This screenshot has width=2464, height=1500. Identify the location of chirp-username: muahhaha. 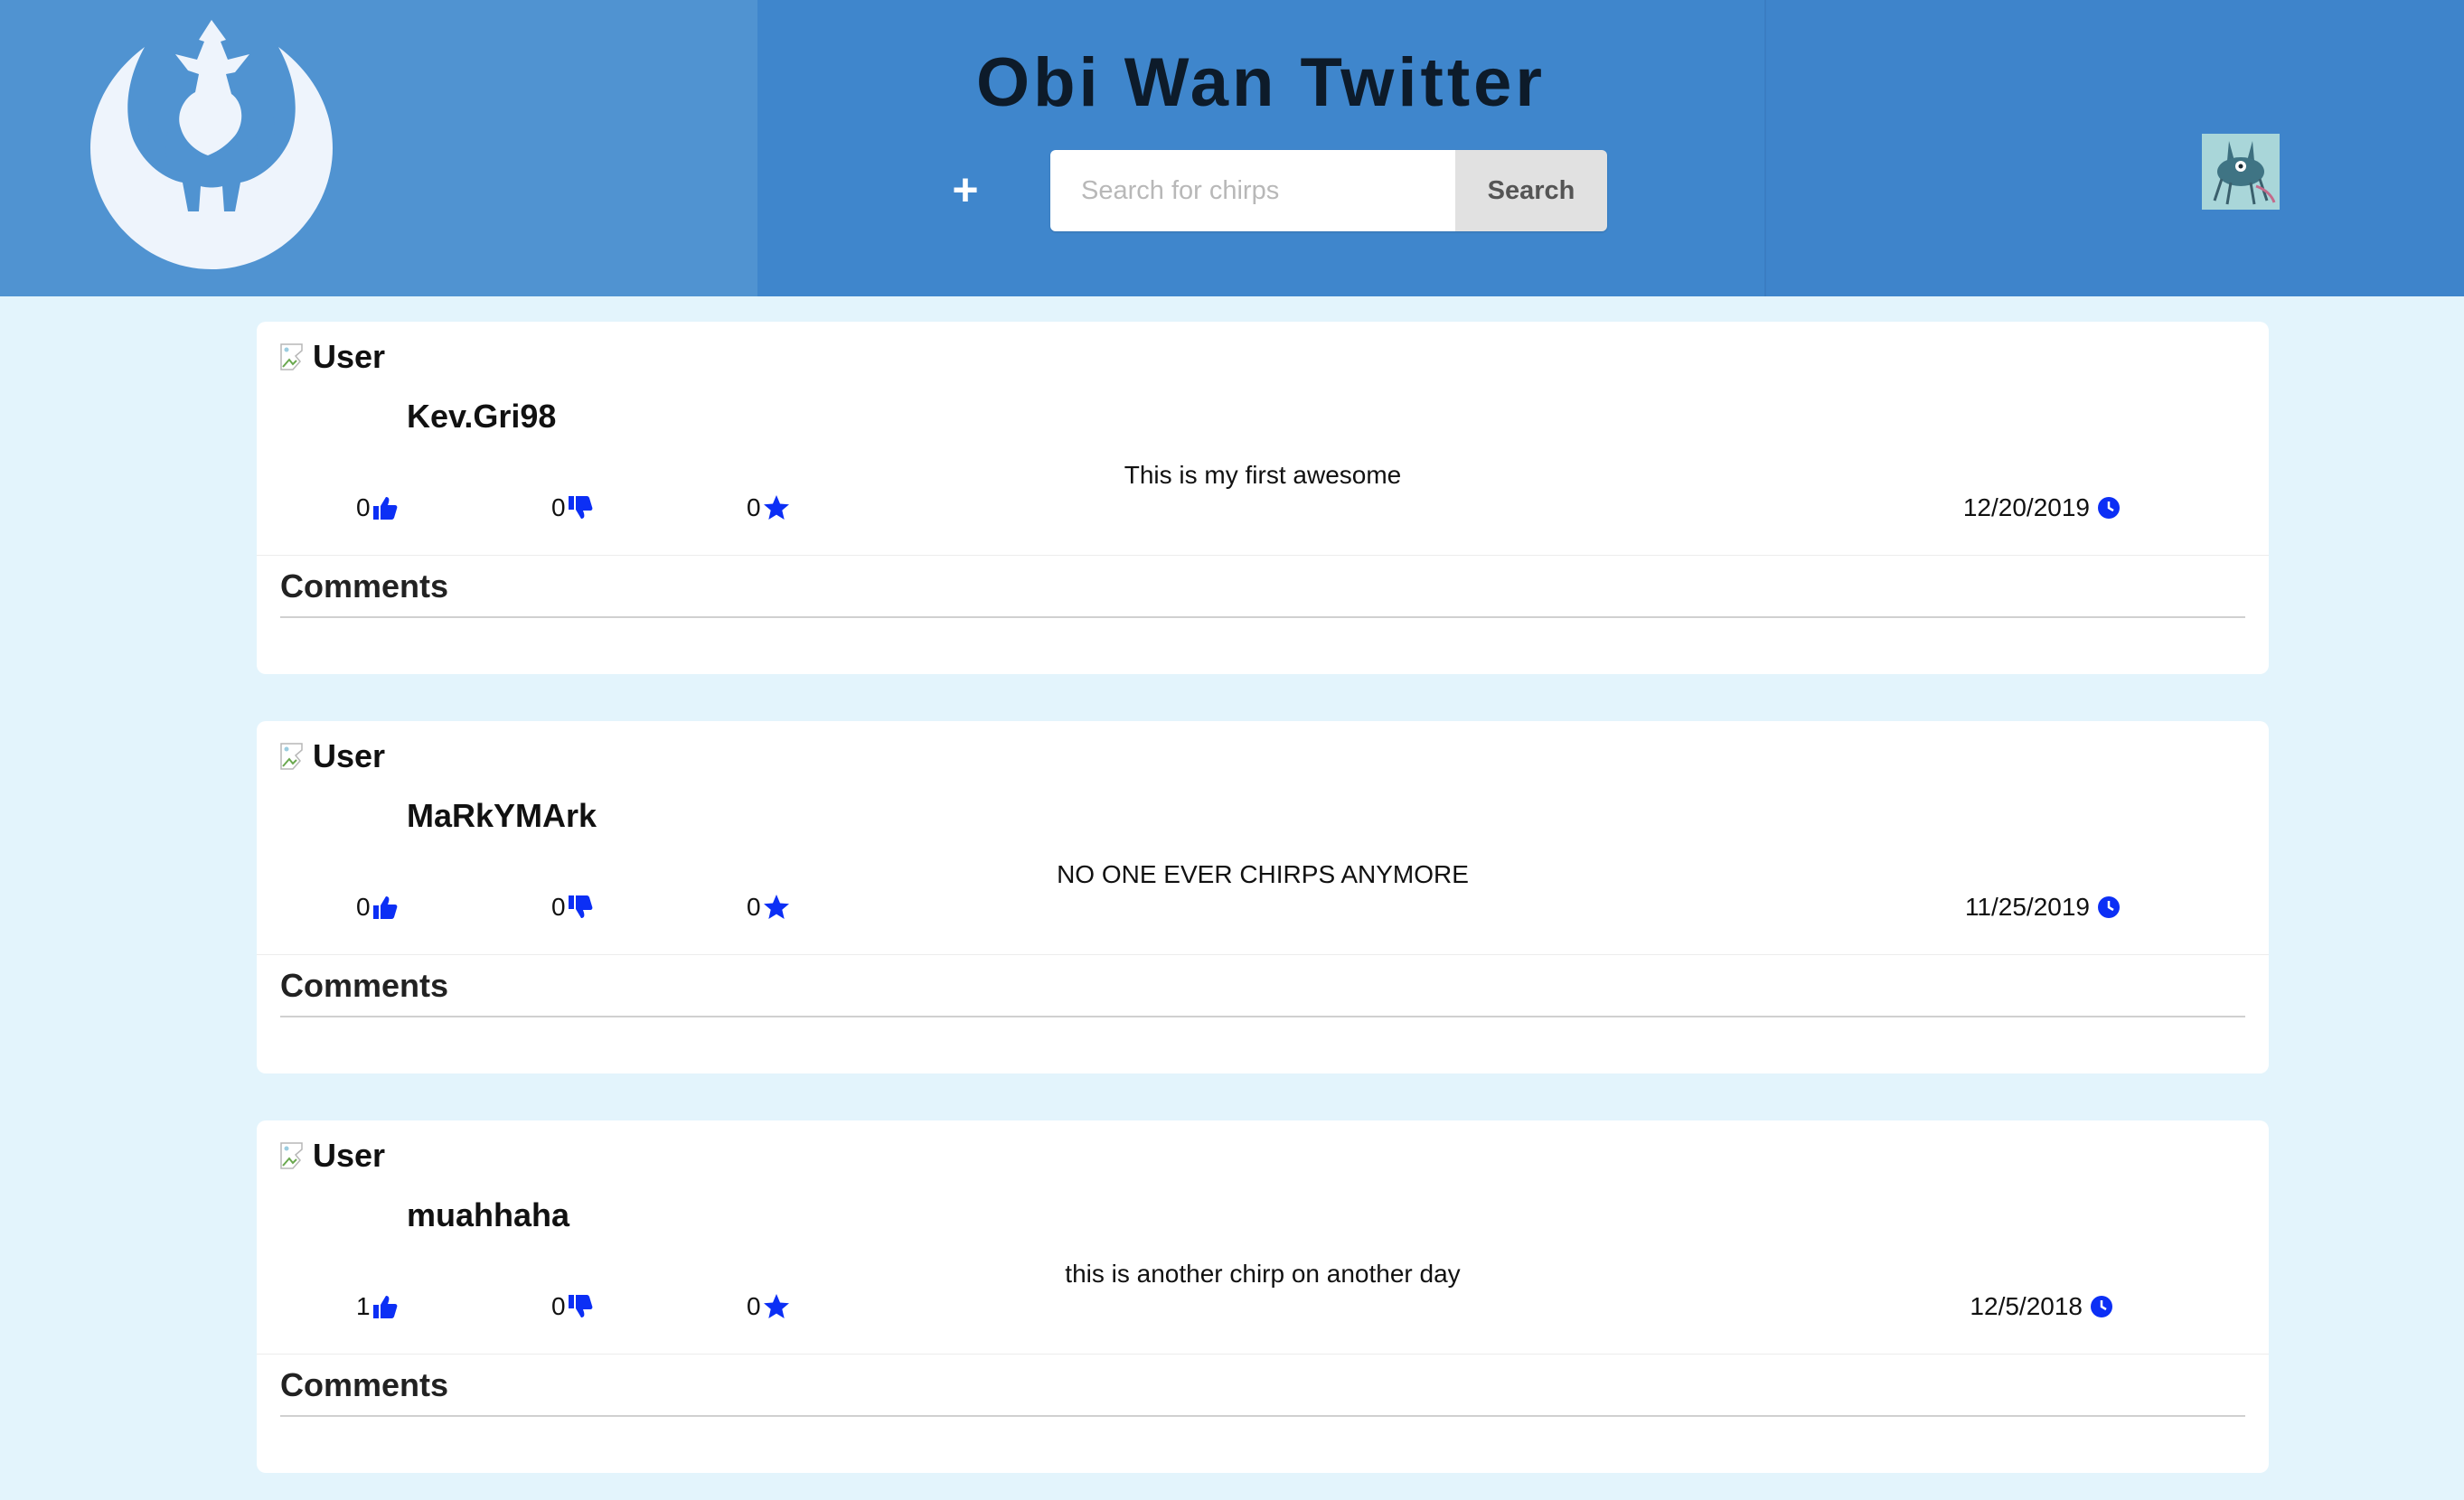
(488, 1214).